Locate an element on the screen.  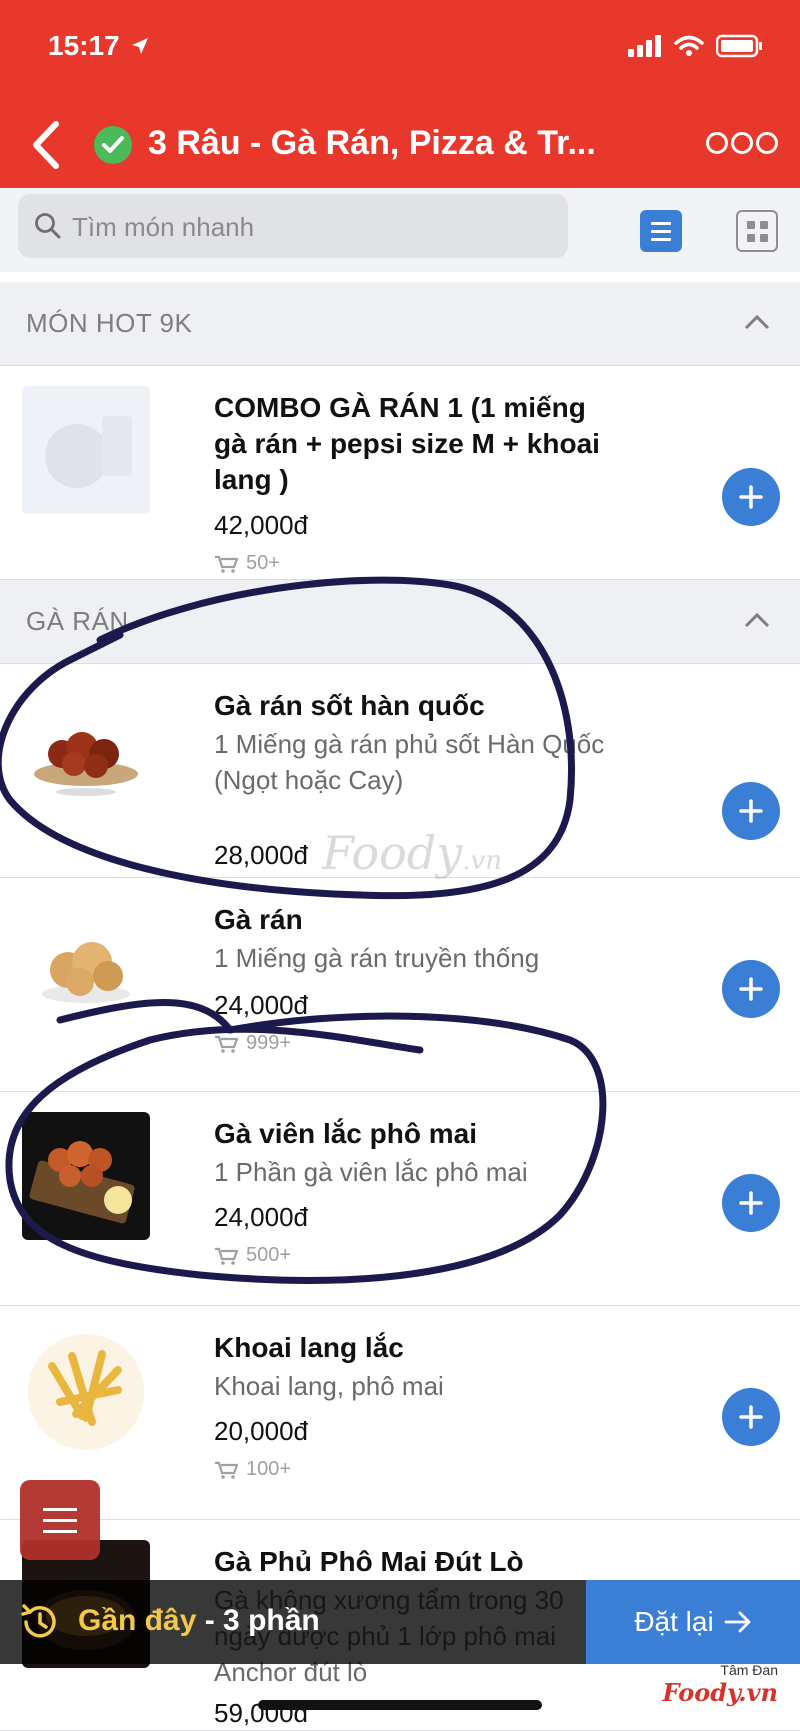
grid-view-icon is located at coordinates (757, 231).